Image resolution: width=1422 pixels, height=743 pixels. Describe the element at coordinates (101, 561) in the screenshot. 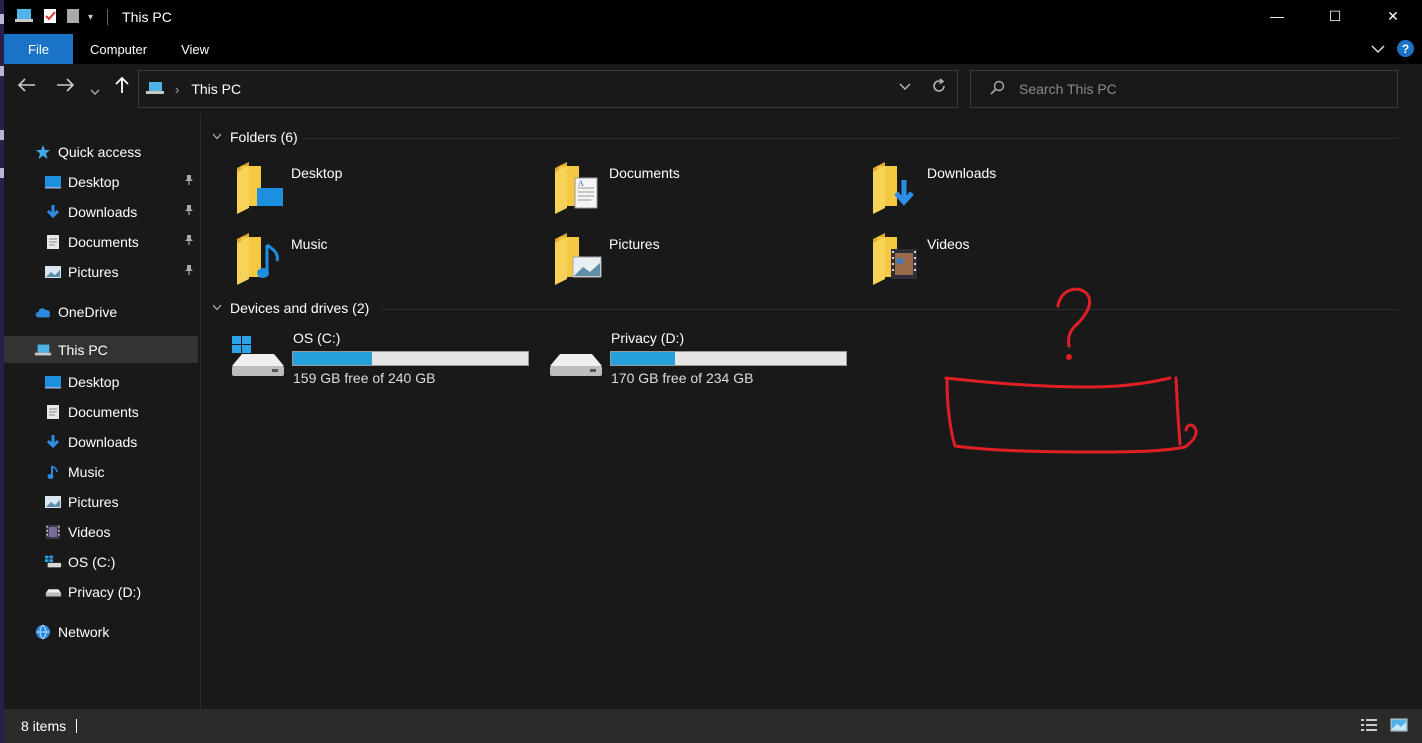

I see `sidebar-item-os-c: OS (C:)` at that location.